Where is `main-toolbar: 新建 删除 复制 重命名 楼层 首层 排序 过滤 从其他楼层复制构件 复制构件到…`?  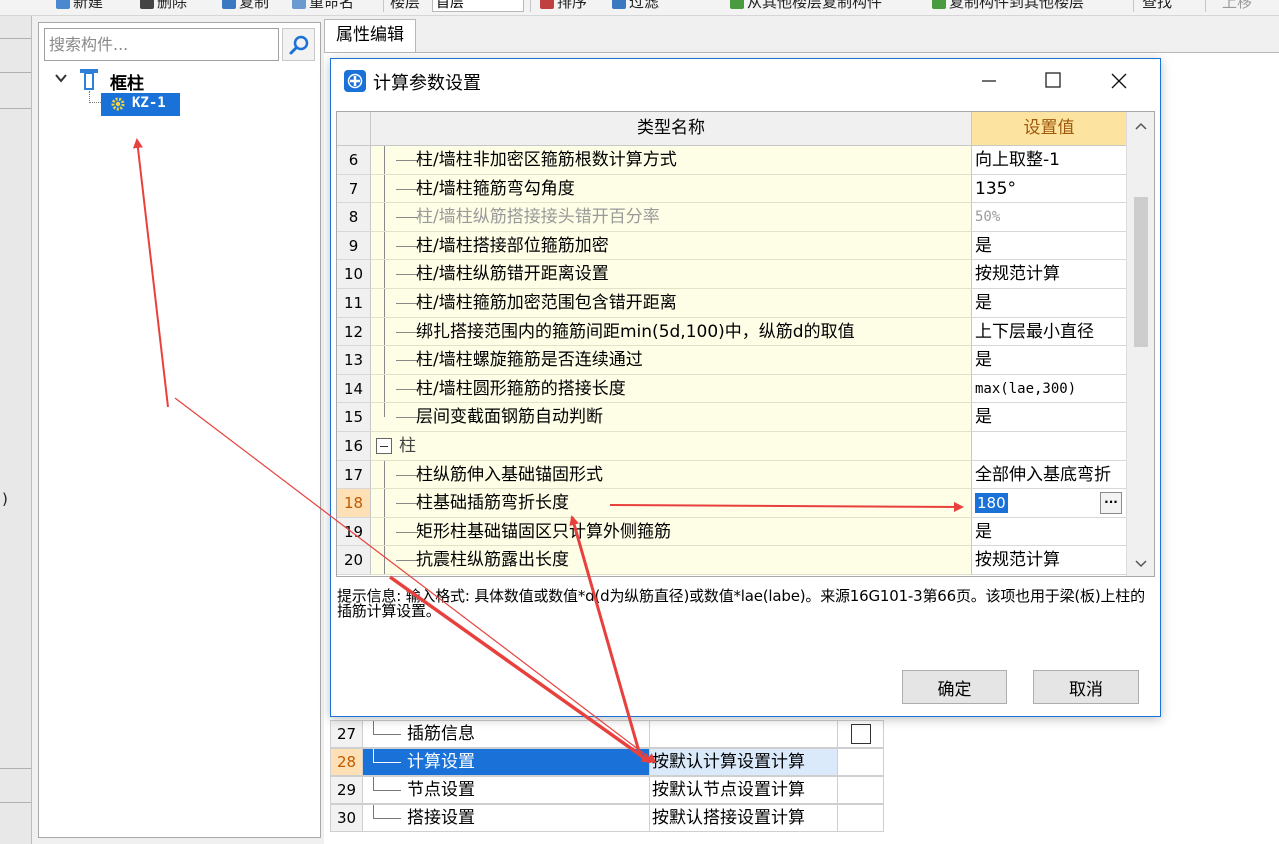
main-toolbar: 新建 删除 复制 重命名 楼层 首层 排序 过滤 从其他楼层复制构件 复制构件到… is located at coordinates (639, 8).